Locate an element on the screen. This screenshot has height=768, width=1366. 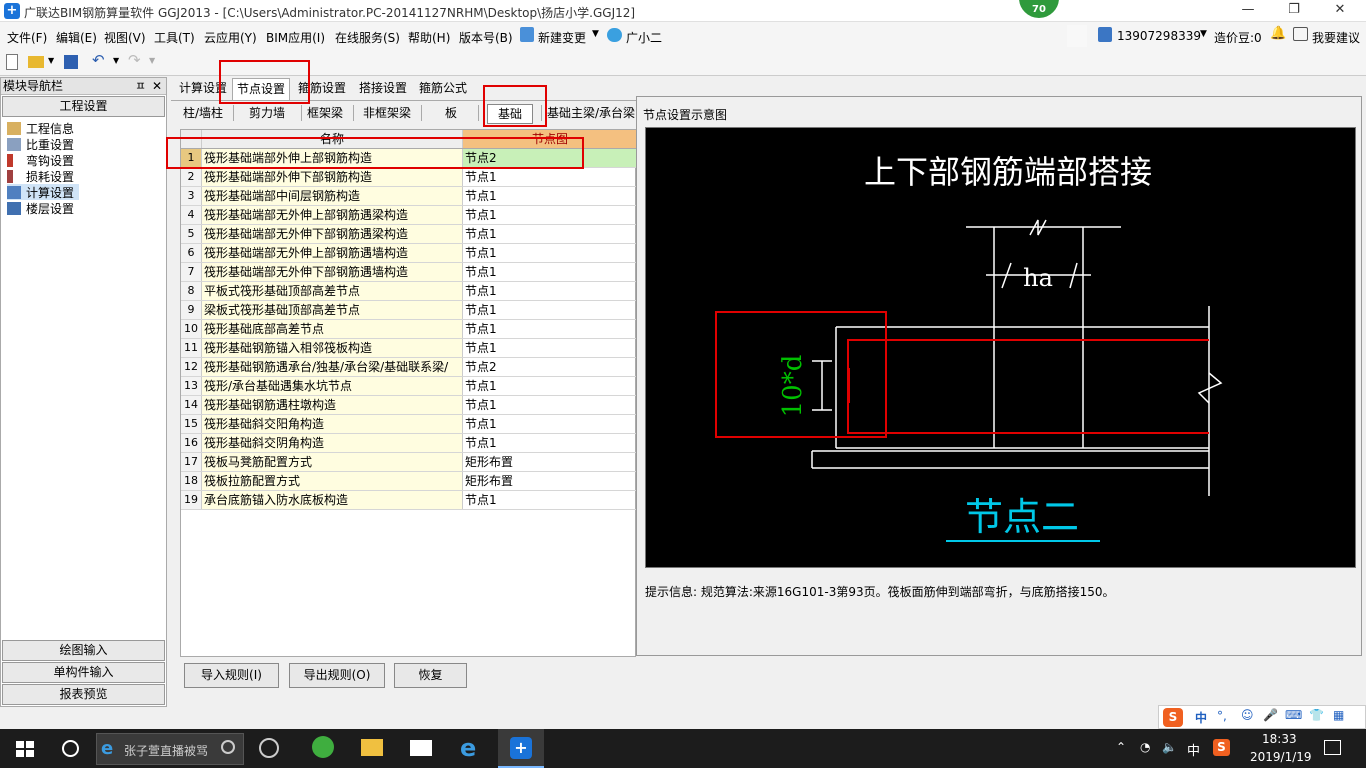
menu-cloud: 云应用(Y) is located at coordinates (230, 37).